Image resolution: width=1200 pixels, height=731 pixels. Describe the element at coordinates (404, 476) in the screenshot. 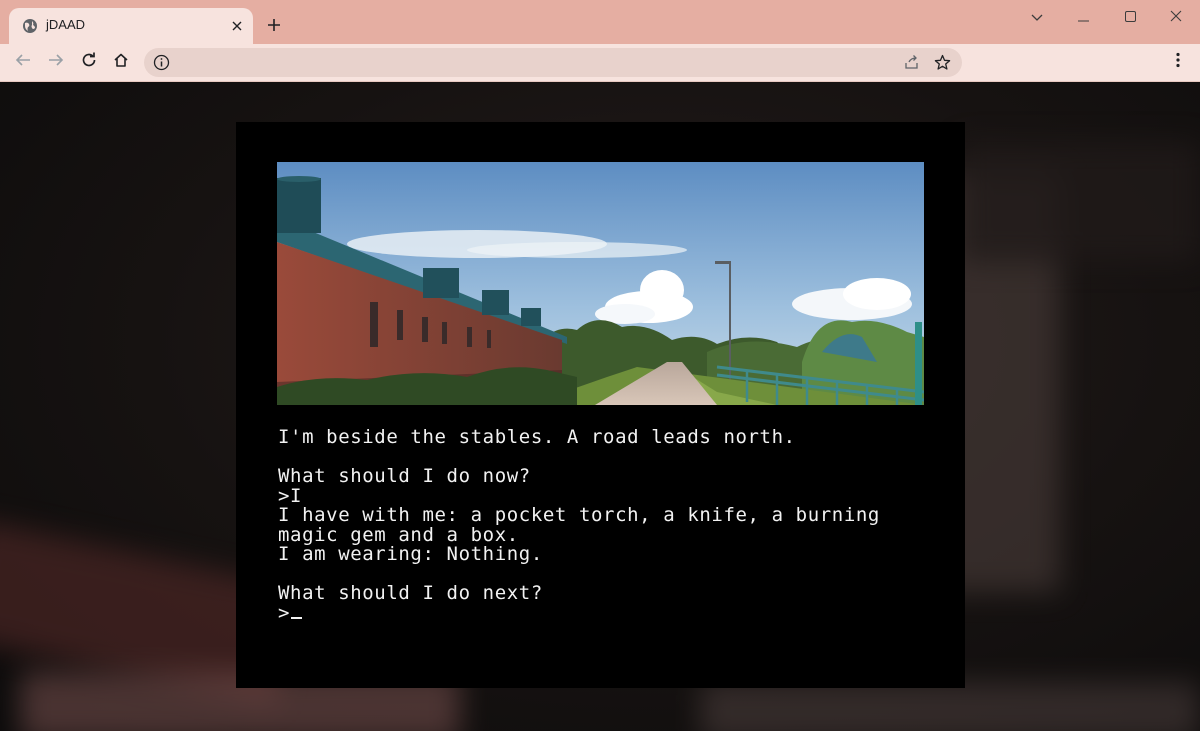

I see `game-text-line: What should I do now?` at that location.